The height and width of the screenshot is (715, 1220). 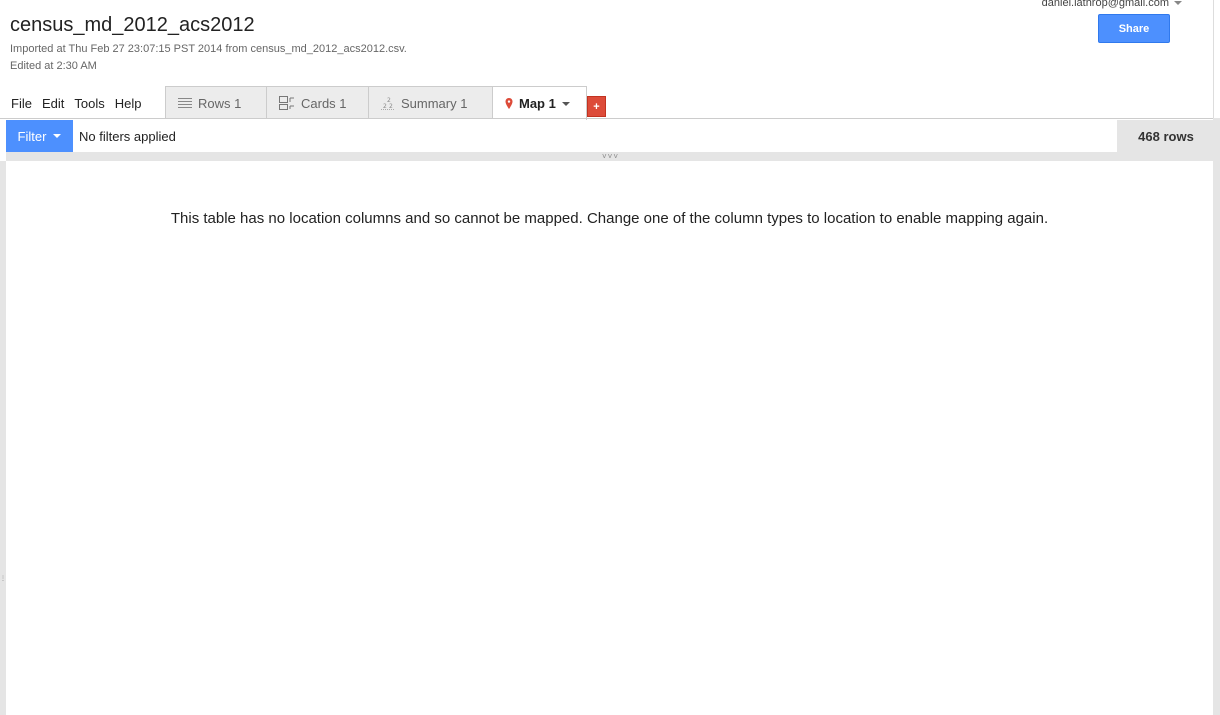 I want to click on resize-handle: ˅˅˅, so click(x=610, y=156).